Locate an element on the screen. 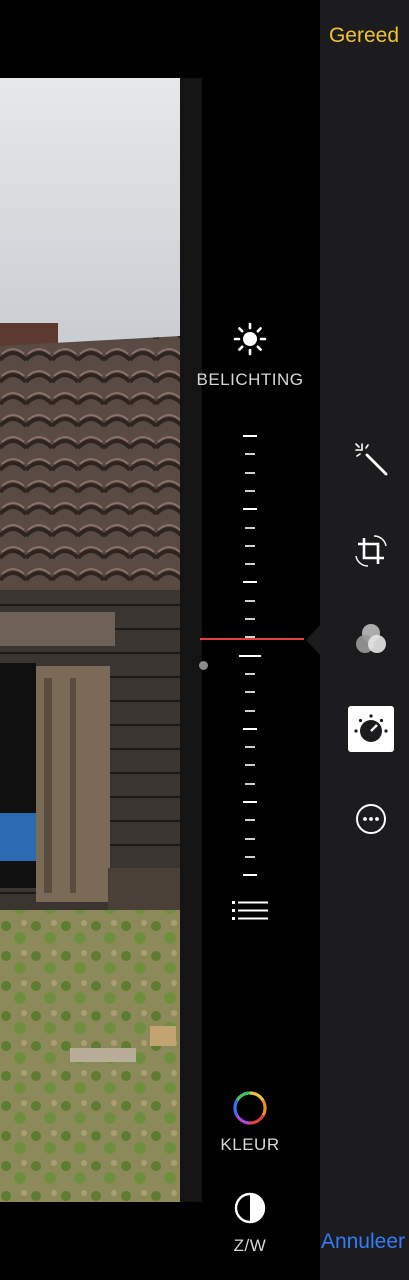  selection-pointer is located at coordinates (313, 640).